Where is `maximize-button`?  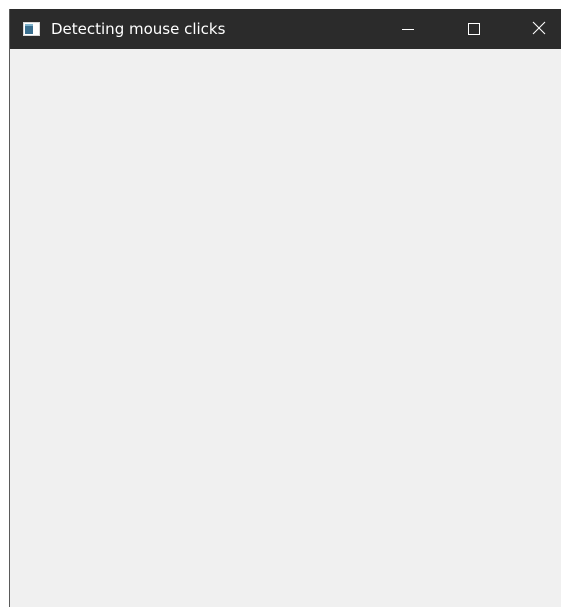
maximize-button is located at coordinates (474, 29).